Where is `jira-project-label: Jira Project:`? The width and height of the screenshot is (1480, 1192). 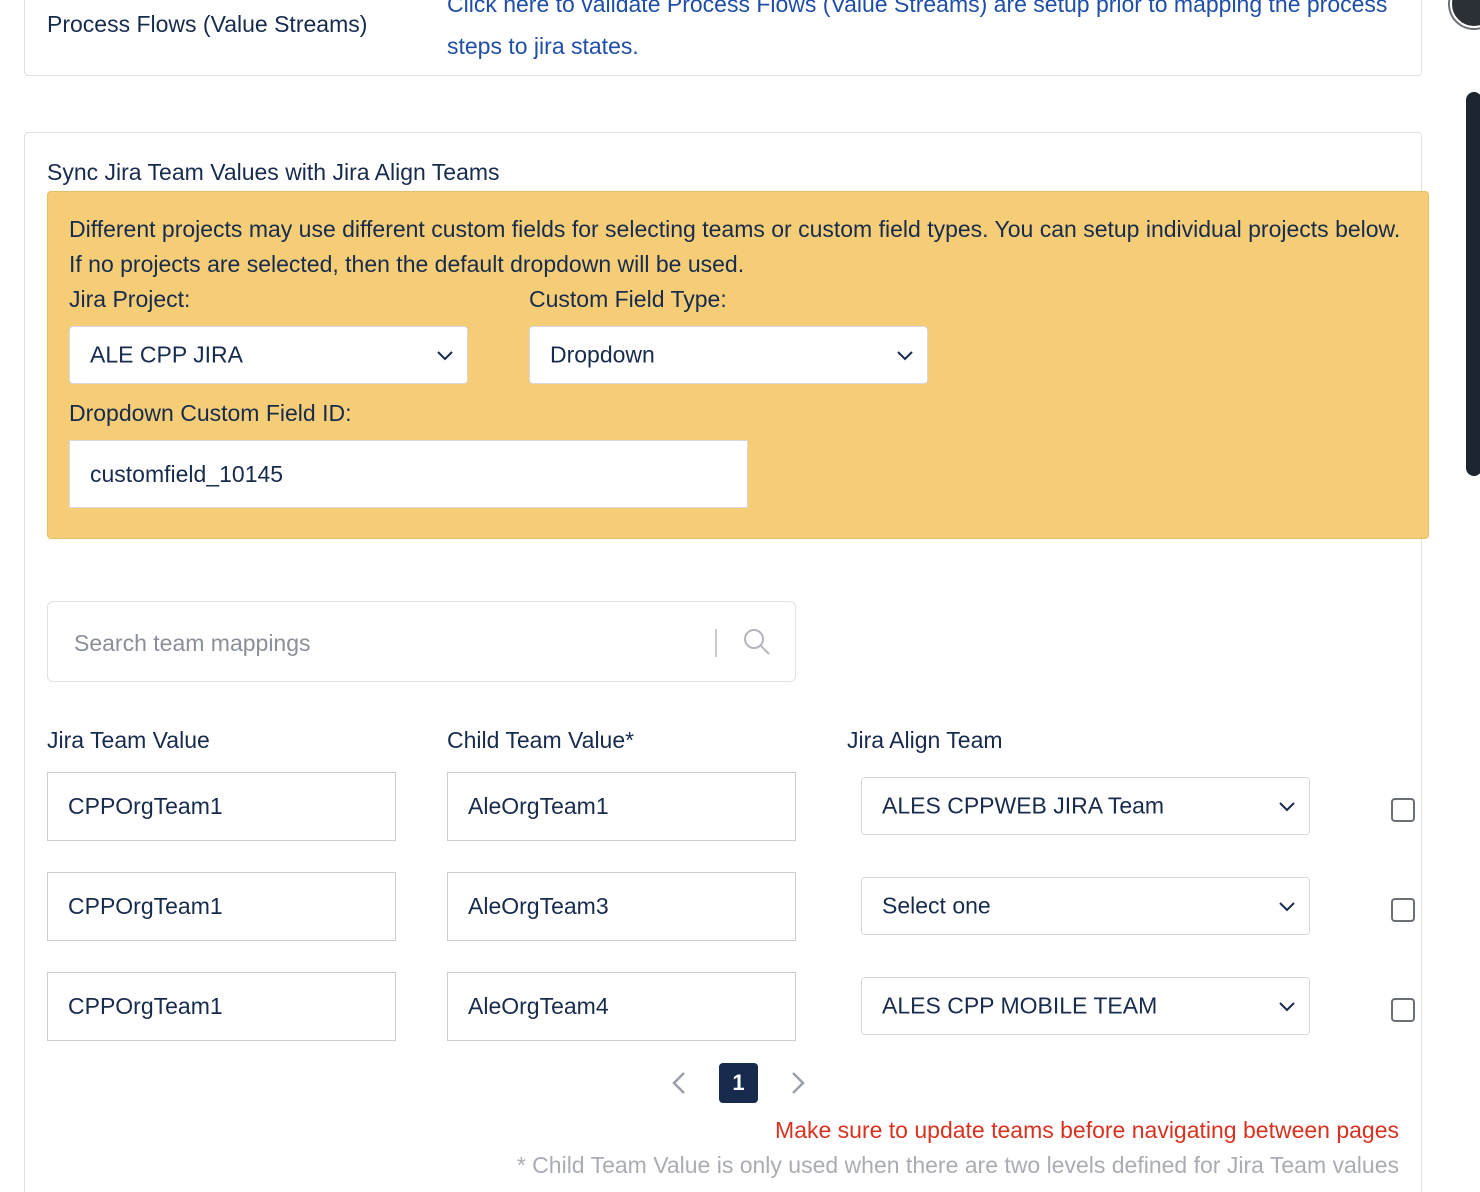
jira-project-label: Jira Project: is located at coordinates (130, 299).